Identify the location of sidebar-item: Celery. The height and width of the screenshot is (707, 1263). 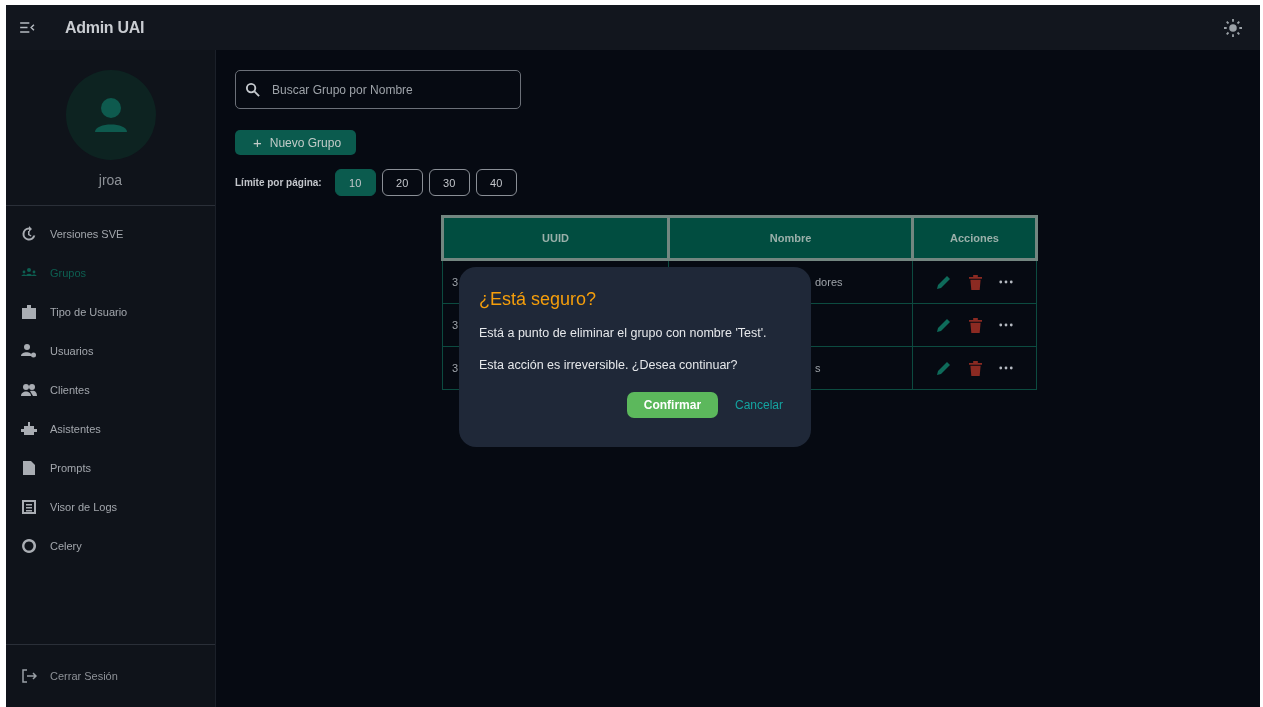
(110, 545).